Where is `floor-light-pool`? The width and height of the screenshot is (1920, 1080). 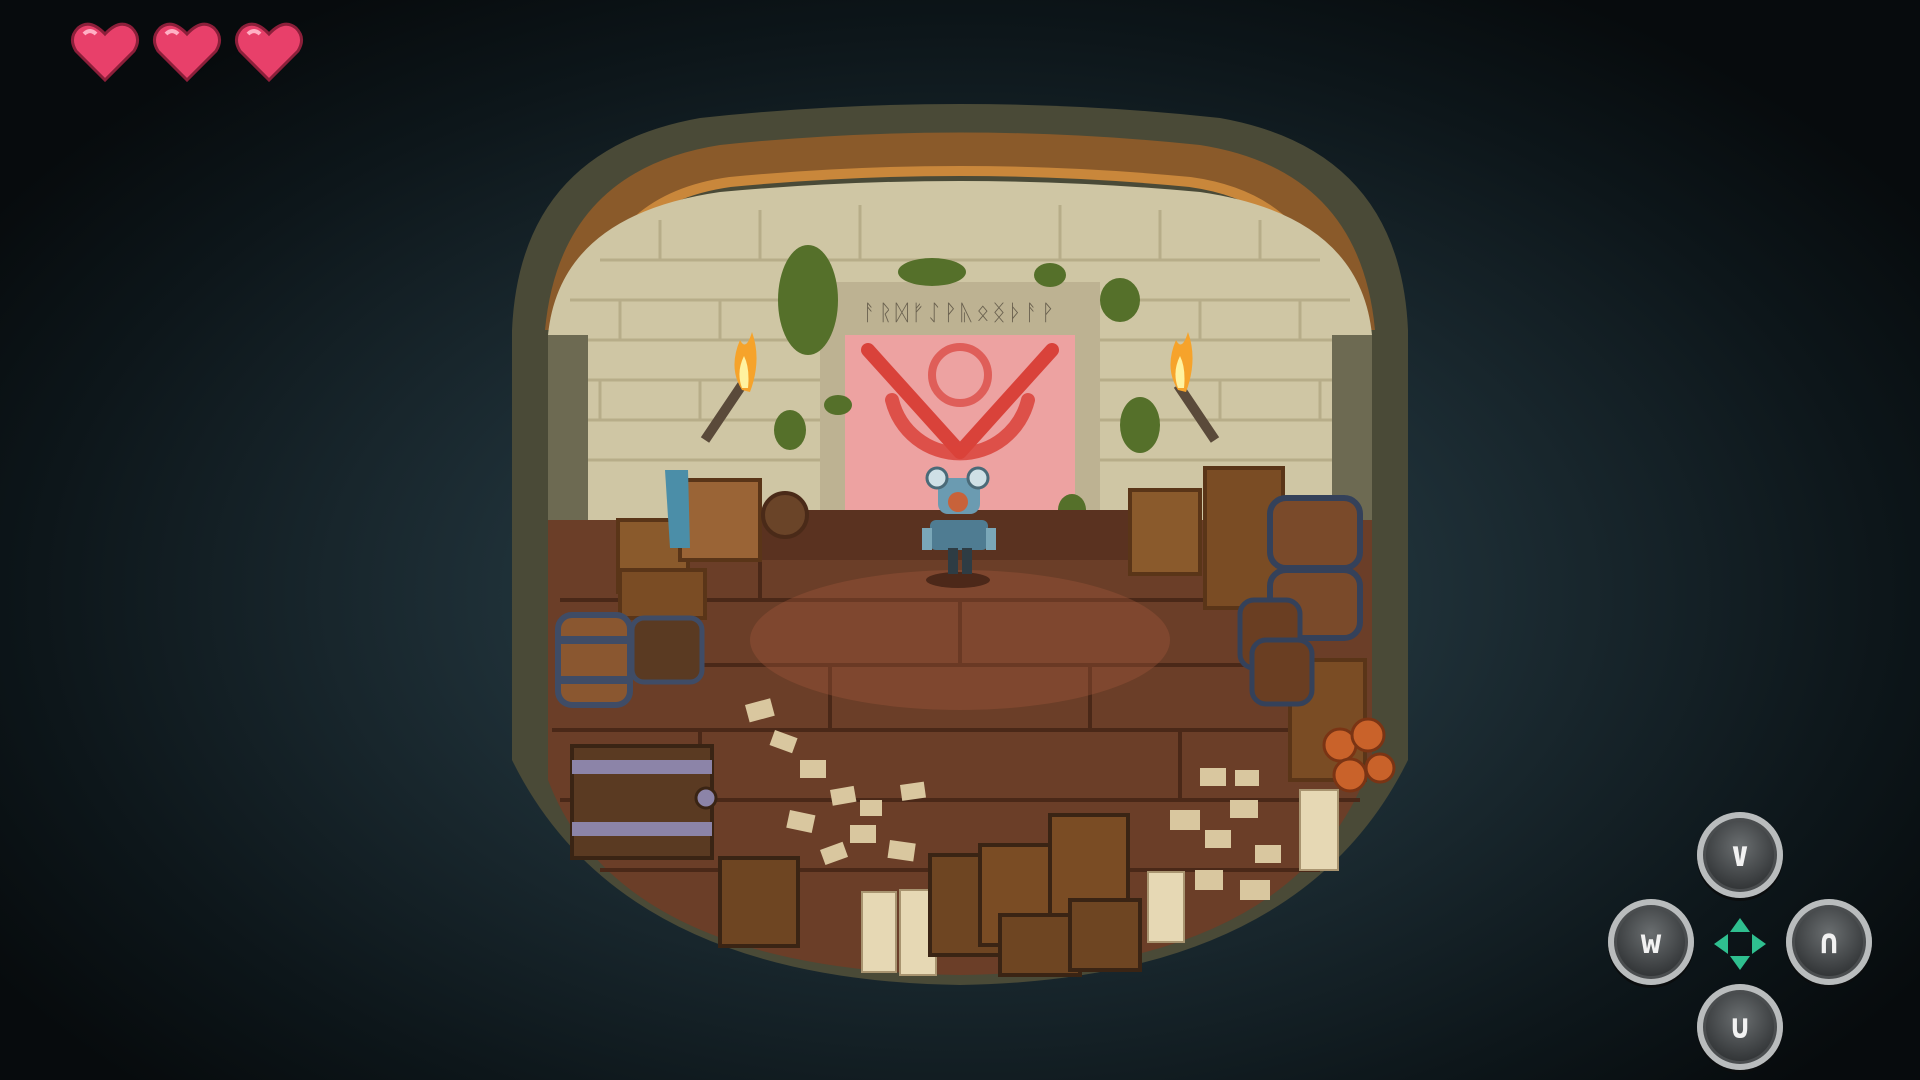 floor-light-pool is located at coordinates (960, 640).